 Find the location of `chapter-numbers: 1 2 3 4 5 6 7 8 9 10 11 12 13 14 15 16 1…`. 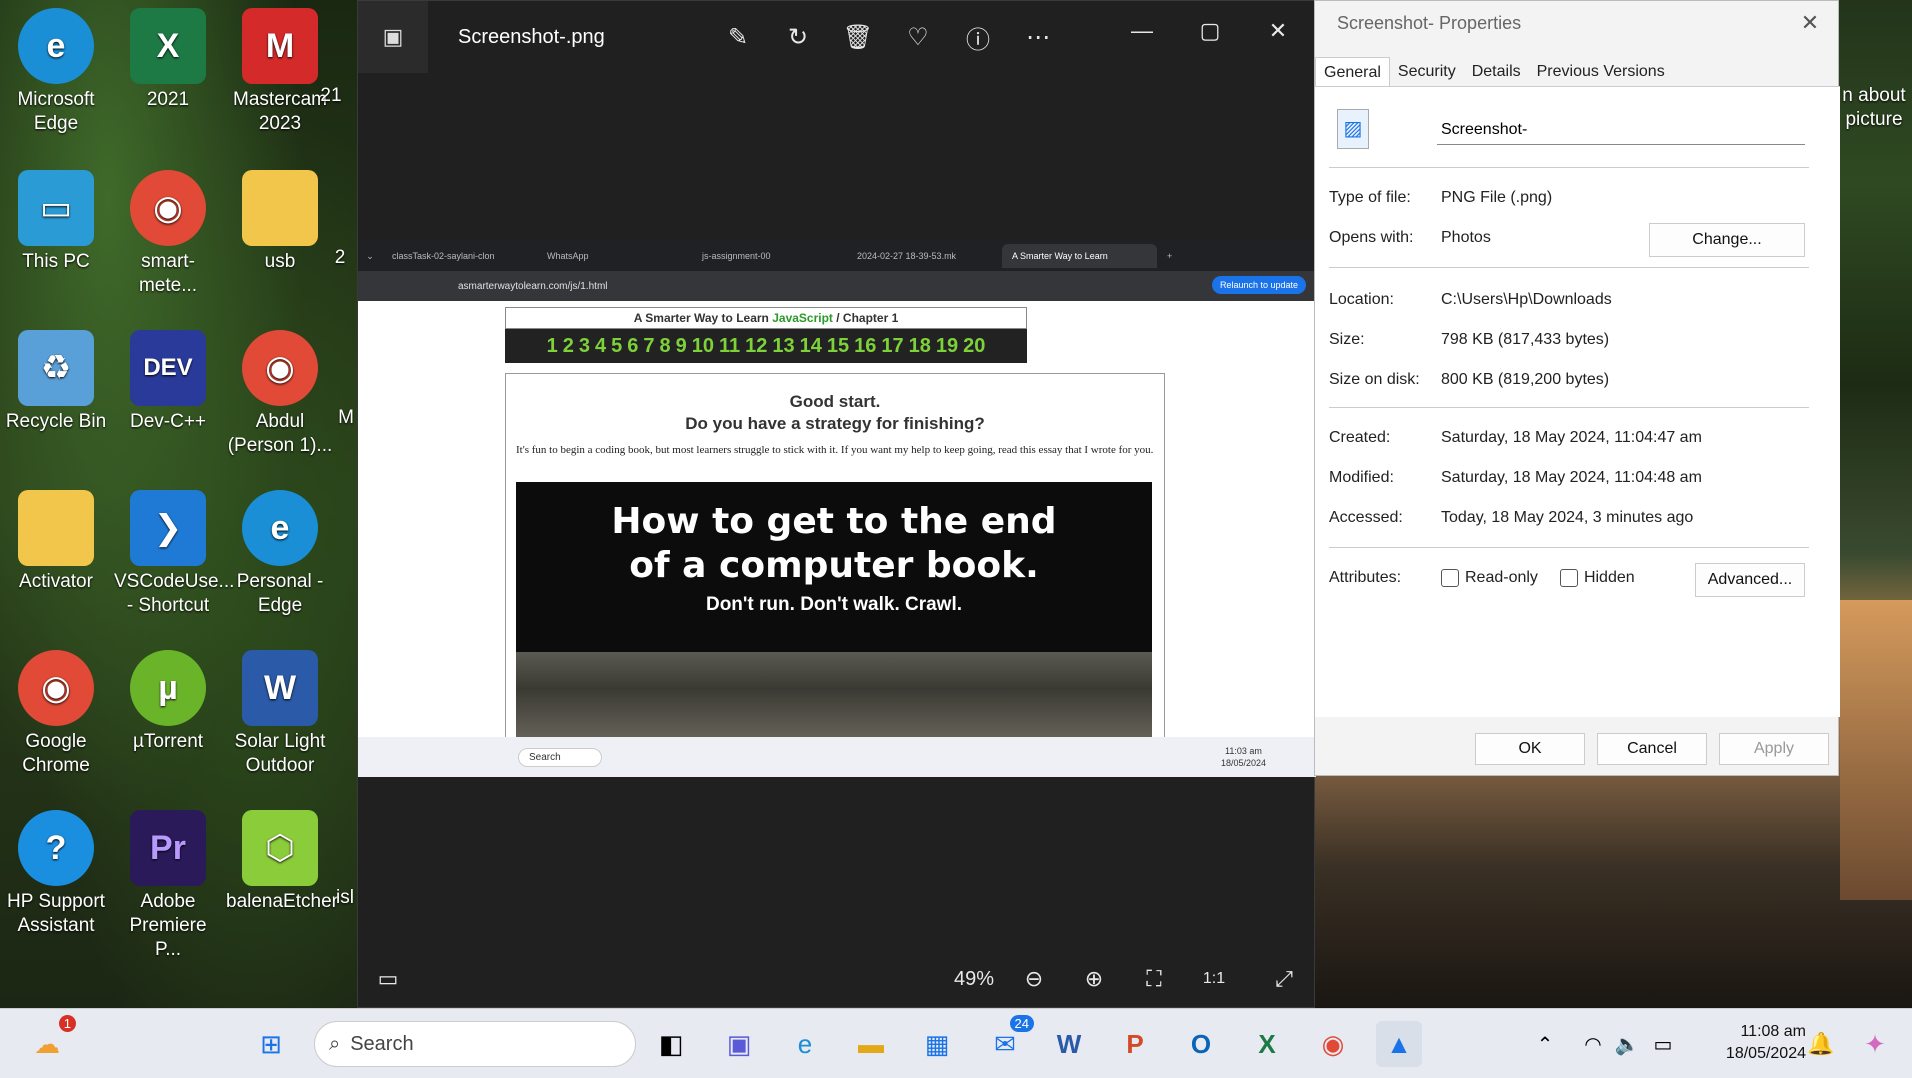

chapter-numbers: 1 2 3 4 5 6 7 8 9 10 11 12 13 14 15 16 1… is located at coordinates (766, 346).